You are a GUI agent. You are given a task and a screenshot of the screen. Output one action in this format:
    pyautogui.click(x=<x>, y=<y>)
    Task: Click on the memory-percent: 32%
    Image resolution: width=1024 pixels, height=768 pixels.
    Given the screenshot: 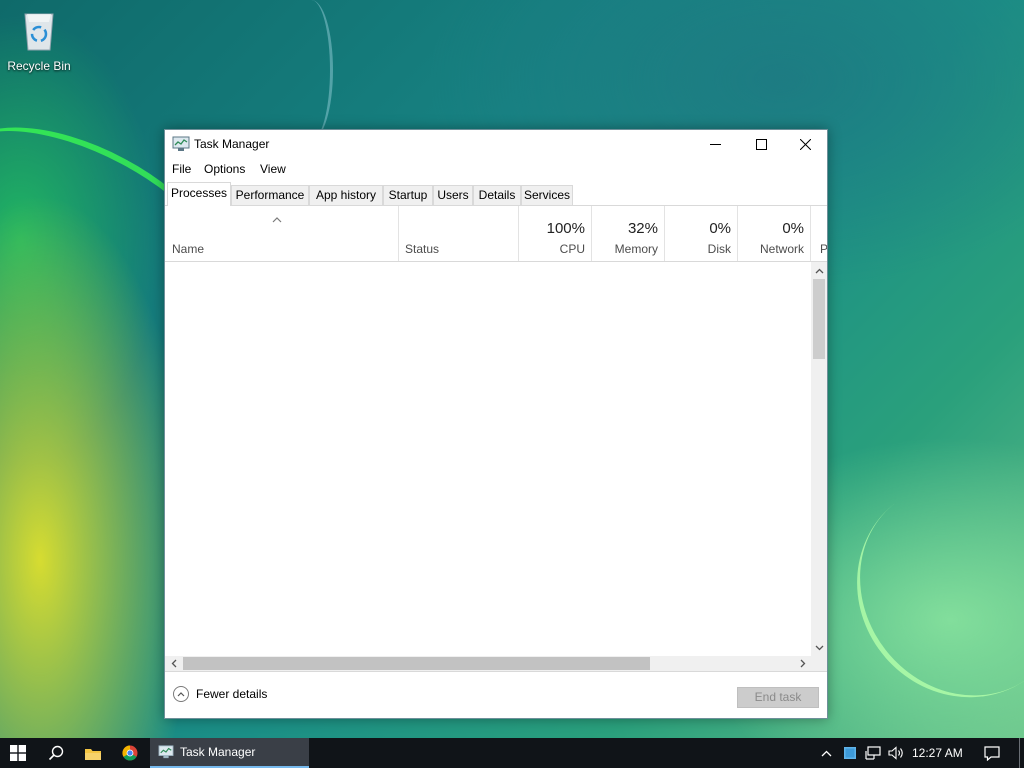 What is the action you would take?
    pyautogui.click(x=642, y=228)
    